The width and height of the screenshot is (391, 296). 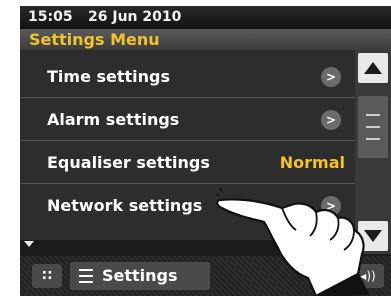 What do you see at coordinates (373, 68) in the screenshot?
I see `scroll-up-button` at bounding box center [373, 68].